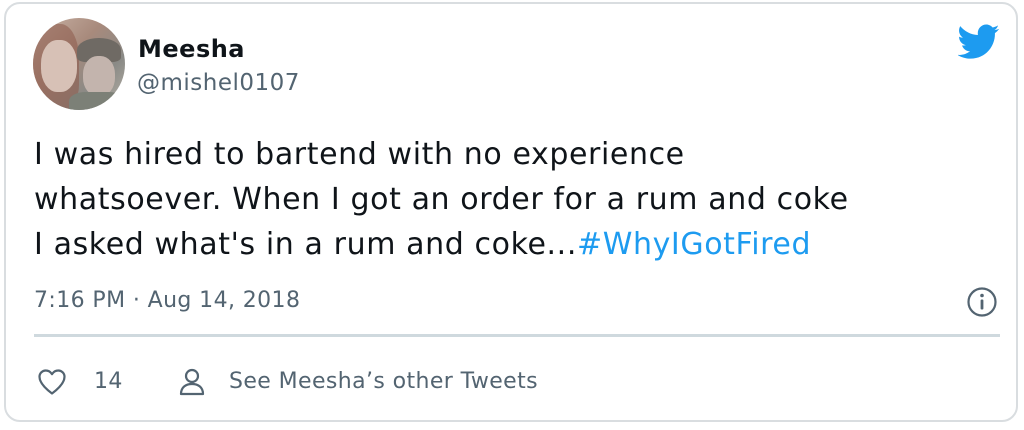 The height and width of the screenshot is (430, 1024). I want to click on tweet-timestamp: 7:16 PM · Aug 14, 2018, so click(167, 301).